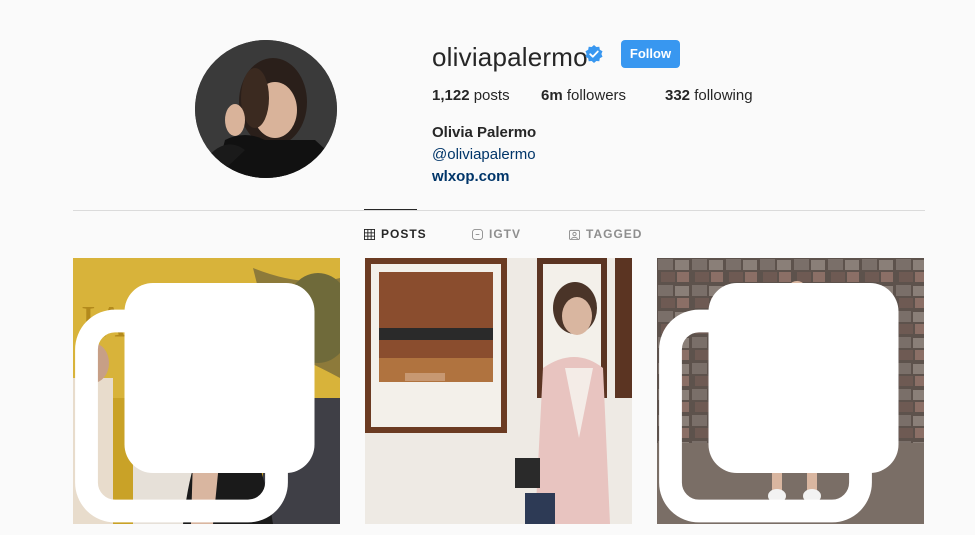  I want to click on tab-igtv-label: IGTV, so click(505, 234).